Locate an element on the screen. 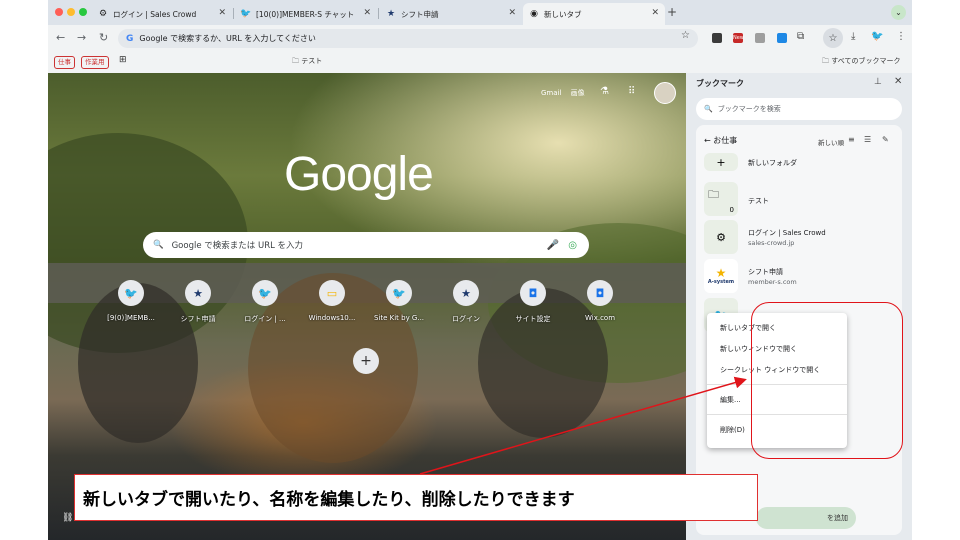  tab-member-s: 🐦 [10(0)]MEMBER-S チャット ✕ is located at coordinates (306, 14).